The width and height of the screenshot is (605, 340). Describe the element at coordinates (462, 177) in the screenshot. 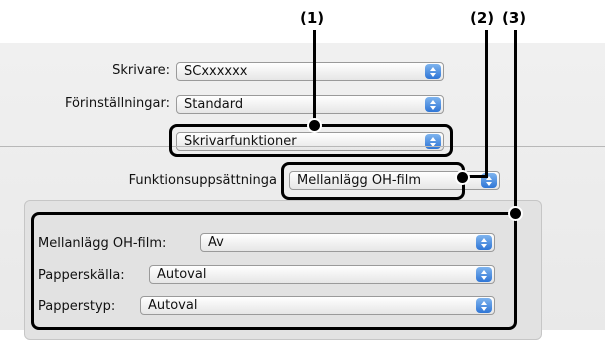

I see `callout-2-dot` at that location.